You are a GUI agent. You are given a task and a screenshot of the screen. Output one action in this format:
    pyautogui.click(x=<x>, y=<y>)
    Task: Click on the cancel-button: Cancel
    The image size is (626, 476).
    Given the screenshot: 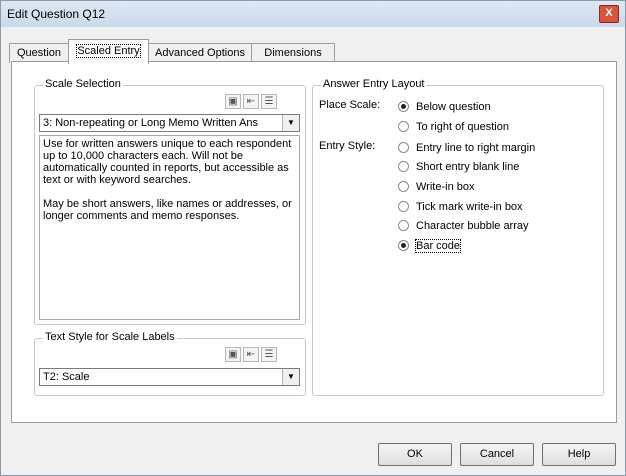 What is the action you would take?
    pyautogui.click(x=497, y=454)
    